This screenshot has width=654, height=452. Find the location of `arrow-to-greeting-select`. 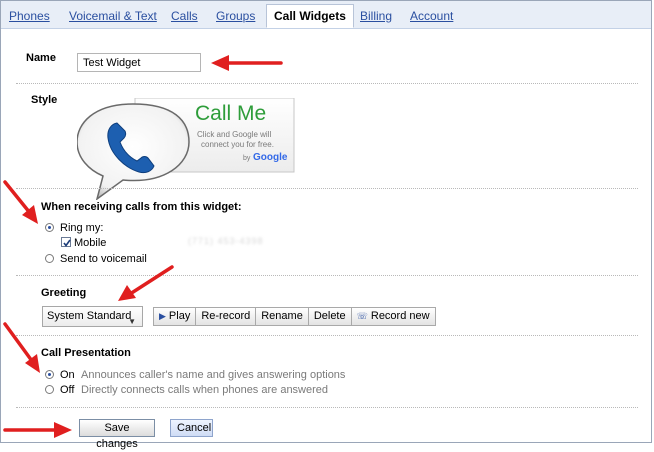

arrow-to-greeting-select is located at coordinates (146, 283).